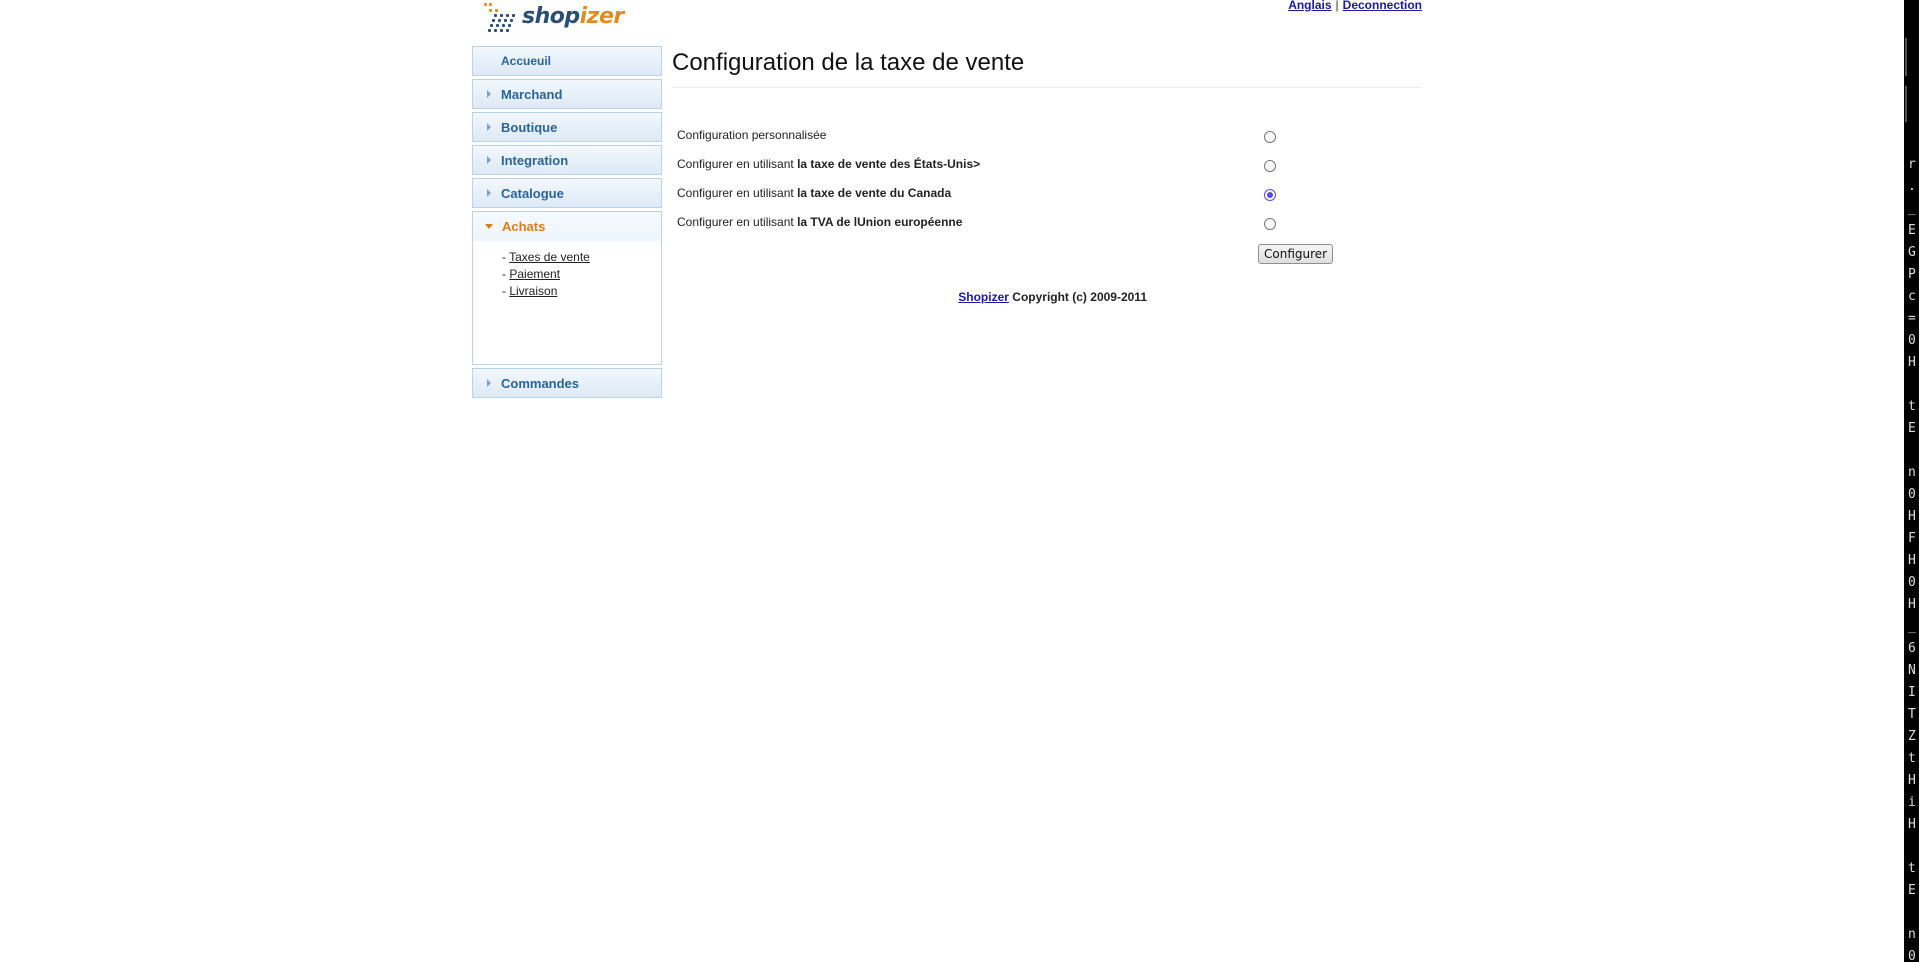 The image size is (1919, 962). Describe the element at coordinates (1912, 648) in the screenshot. I see `terminal-char: 6` at that location.